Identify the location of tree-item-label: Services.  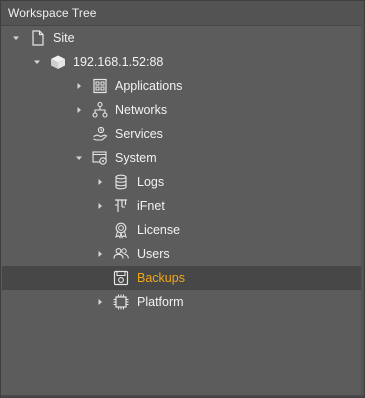
(139, 134).